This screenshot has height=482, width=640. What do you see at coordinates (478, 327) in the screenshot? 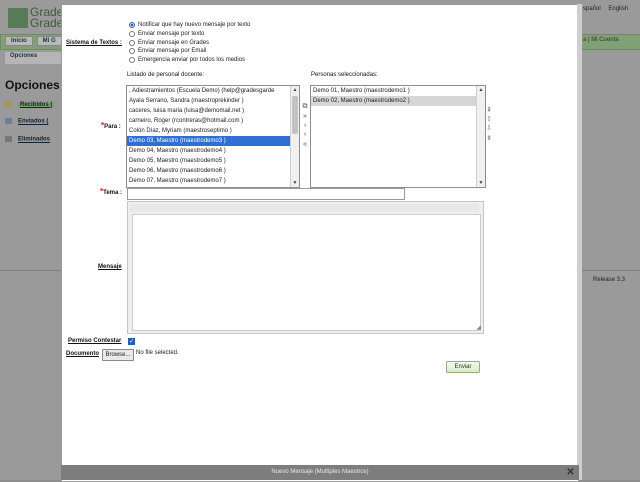
I see `resize-handle-icon: ◢` at bounding box center [478, 327].